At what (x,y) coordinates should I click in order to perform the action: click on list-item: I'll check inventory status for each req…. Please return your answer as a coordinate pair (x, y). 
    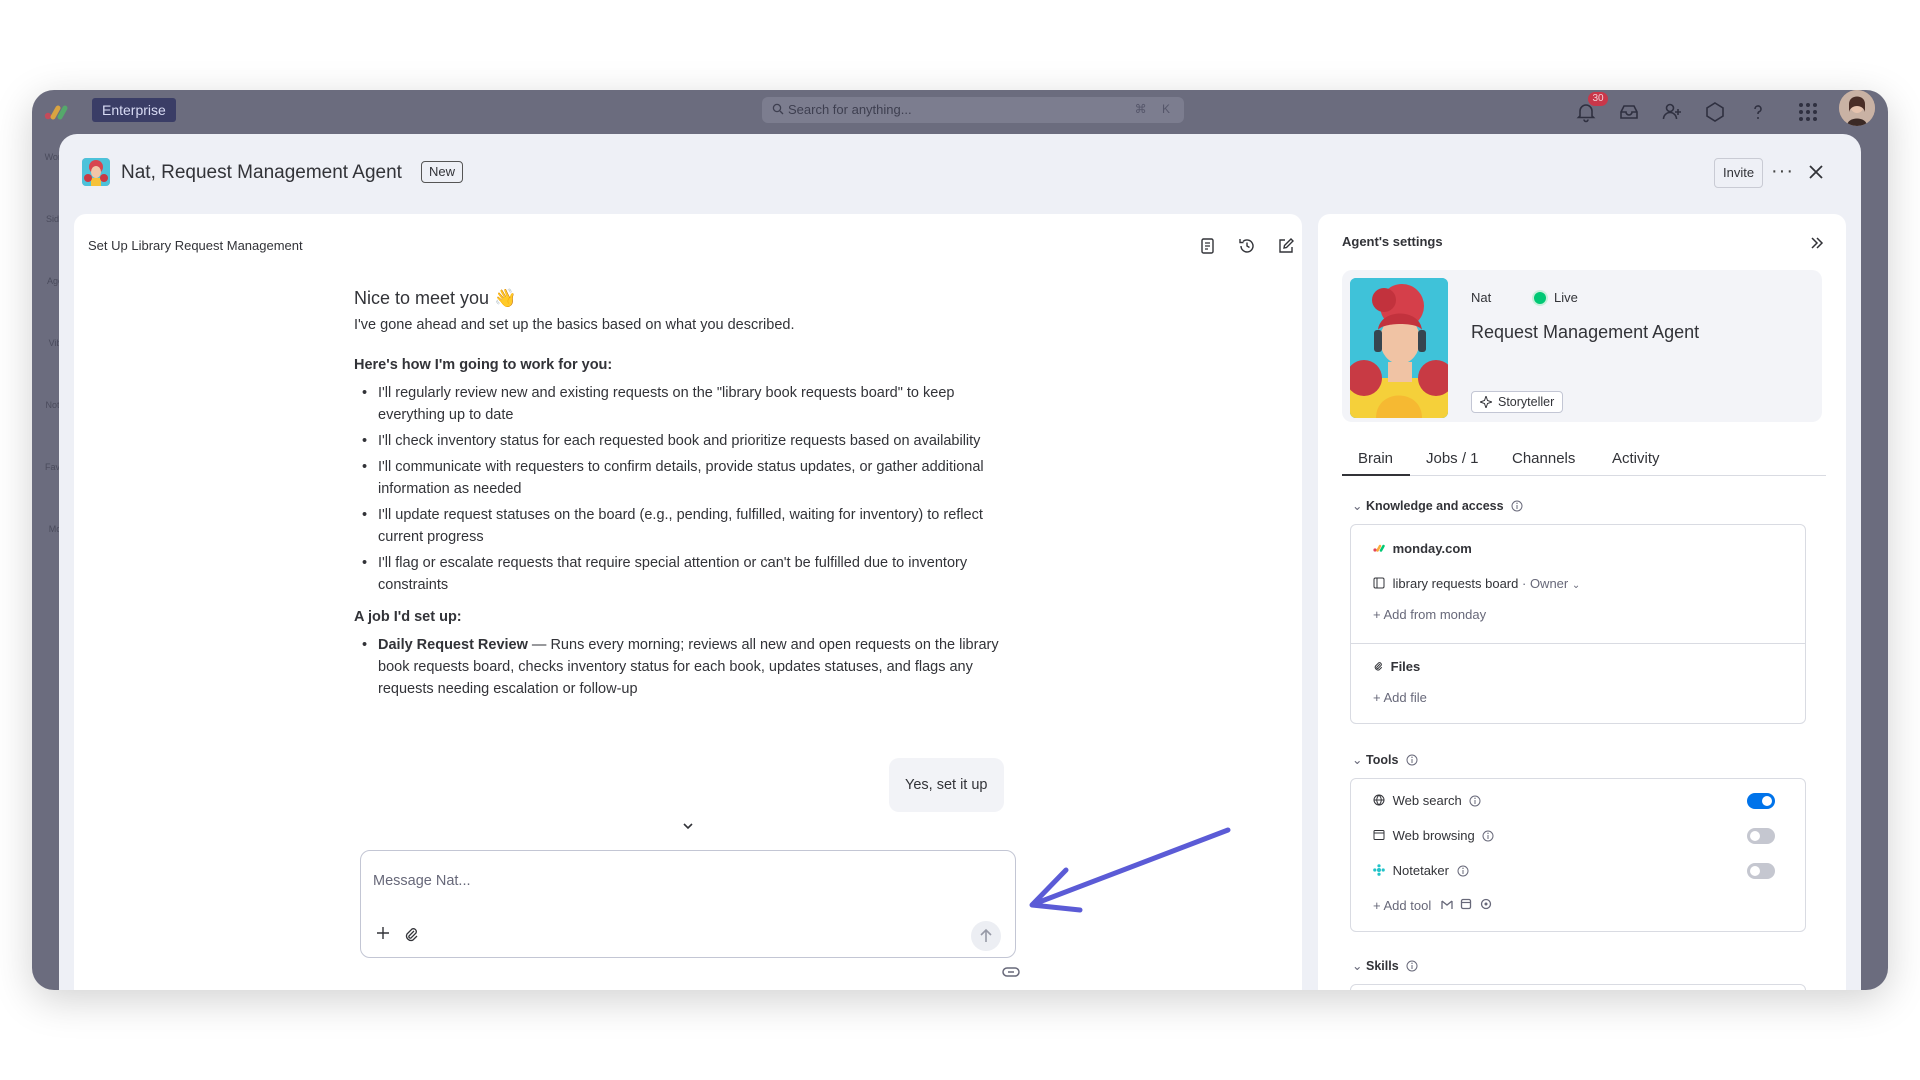
    Looking at the image, I should click on (684, 441).